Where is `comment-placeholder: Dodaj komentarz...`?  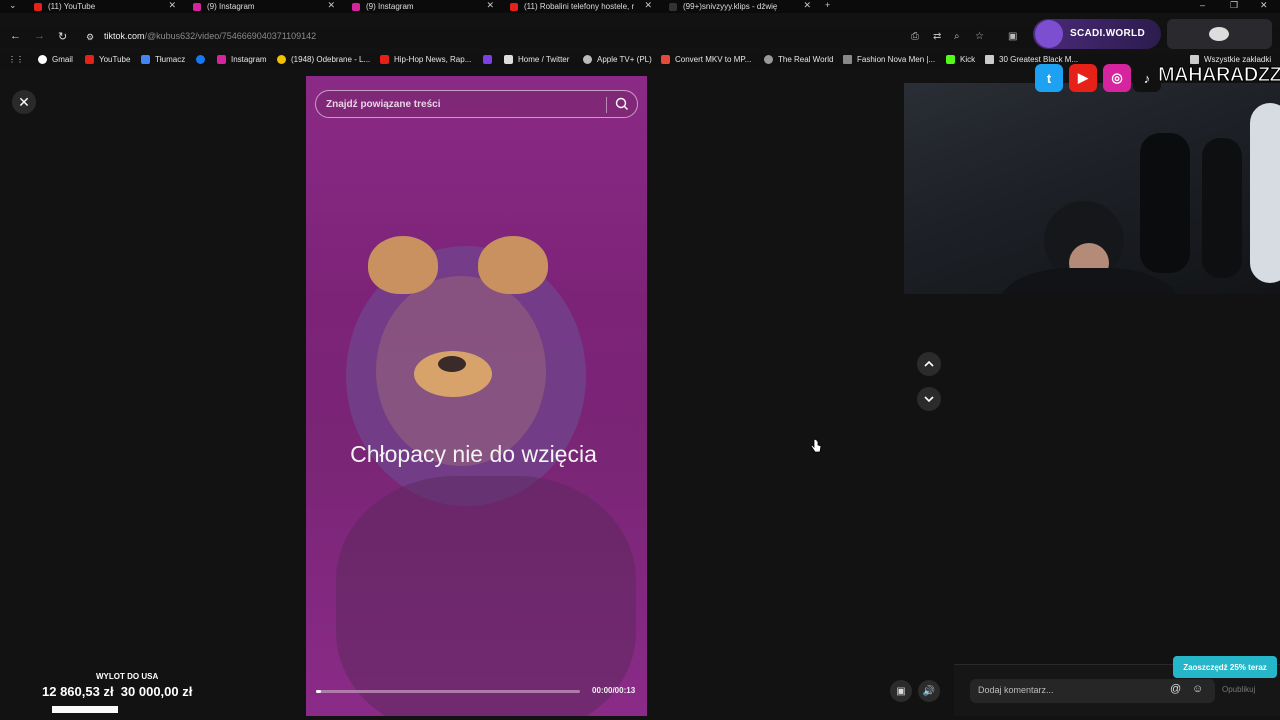 comment-placeholder: Dodaj komentarz... is located at coordinates (1016, 690).